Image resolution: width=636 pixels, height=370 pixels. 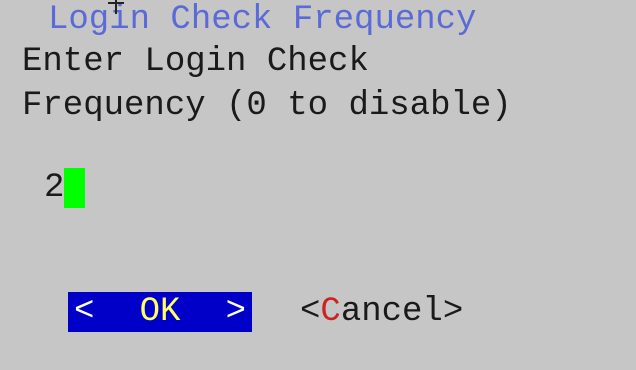 What do you see at coordinates (195, 62) in the screenshot?
I see `prompt-text-line-1: Enter Login Check` at bounding box center [195, 62].